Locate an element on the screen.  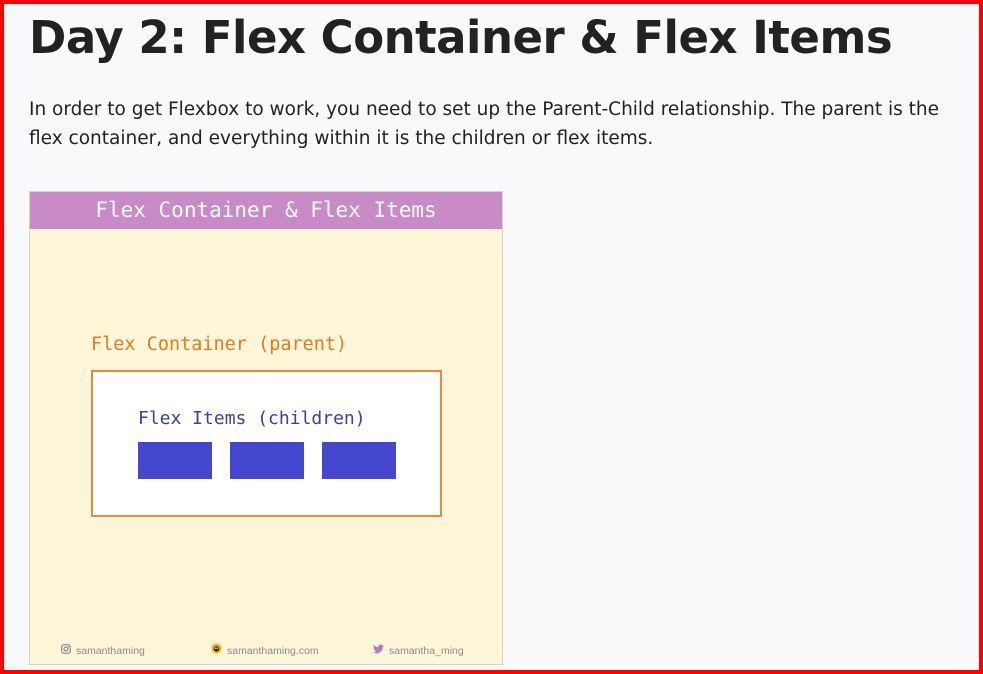
footer-instagram: samanthaming is located at coordinates (103, 651).